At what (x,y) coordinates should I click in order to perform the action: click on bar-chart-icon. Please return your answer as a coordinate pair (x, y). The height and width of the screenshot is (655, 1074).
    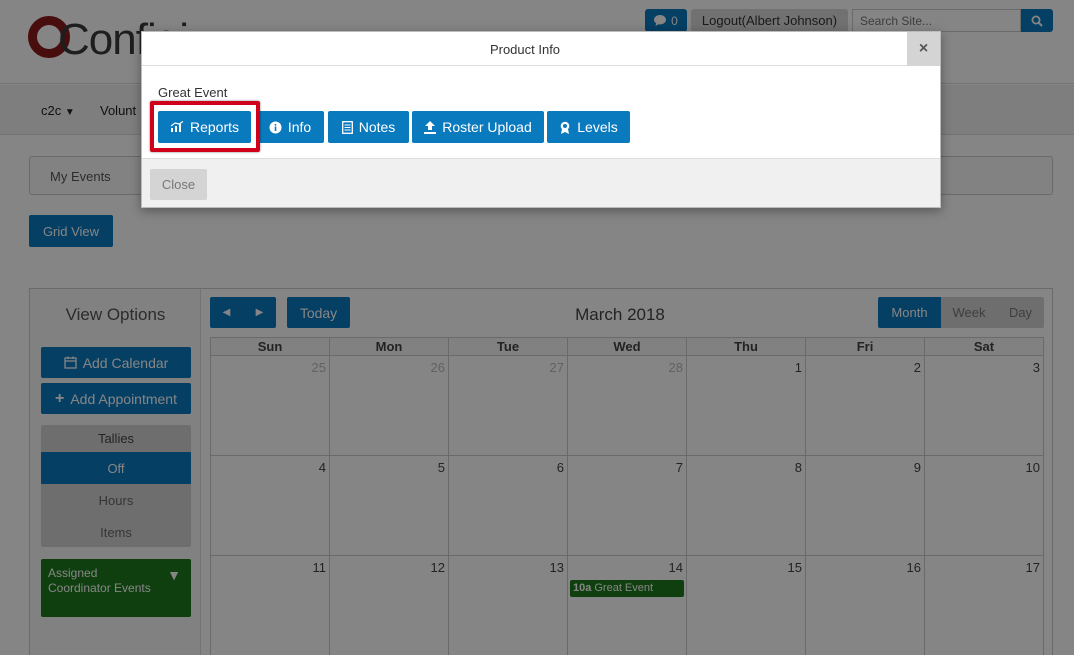
    Looking at the image, I should click on (177, 126).